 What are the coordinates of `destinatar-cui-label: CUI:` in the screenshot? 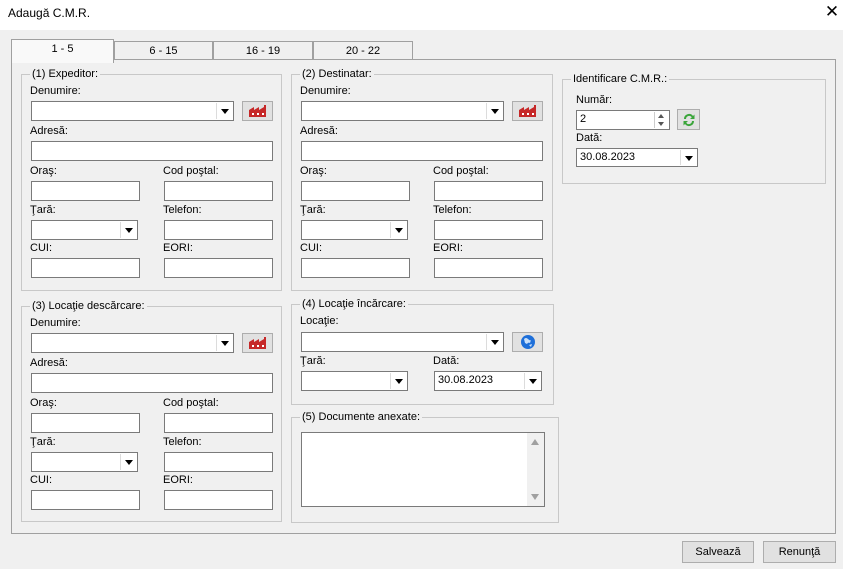 It's located at (311, 248).